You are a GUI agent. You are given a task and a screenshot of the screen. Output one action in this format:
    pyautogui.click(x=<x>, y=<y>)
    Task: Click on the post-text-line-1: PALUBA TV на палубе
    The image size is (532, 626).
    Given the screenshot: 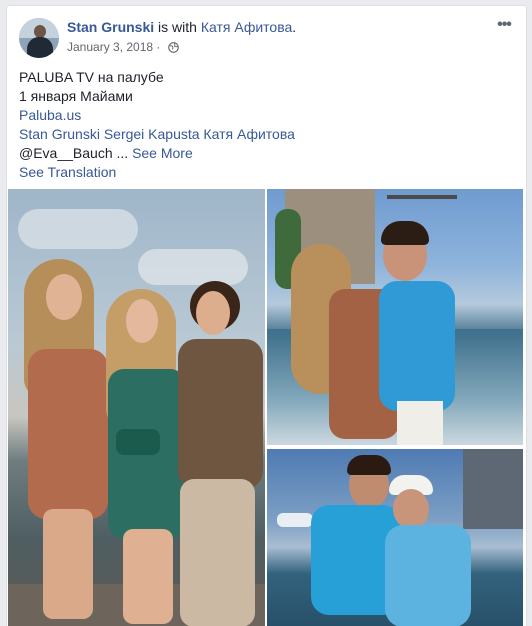 What is the action you would take?
    pyautogui.click(x=91, y=77)
    